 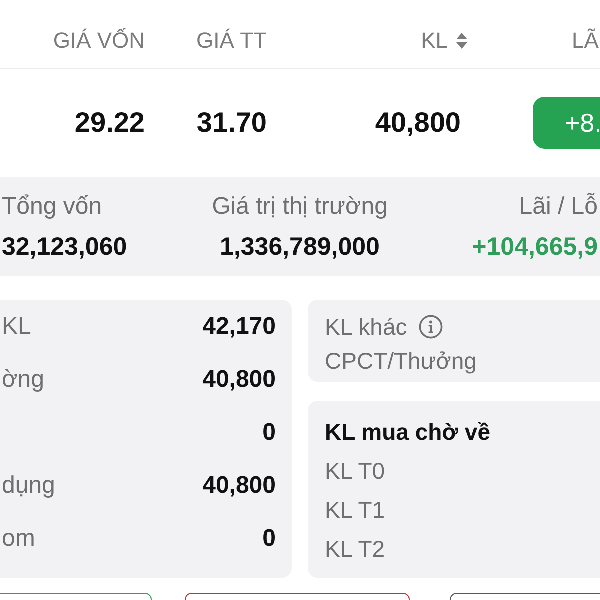 I want to click on bonus-share-label: CPCT/Thưởng, so click(x=401, y=361).